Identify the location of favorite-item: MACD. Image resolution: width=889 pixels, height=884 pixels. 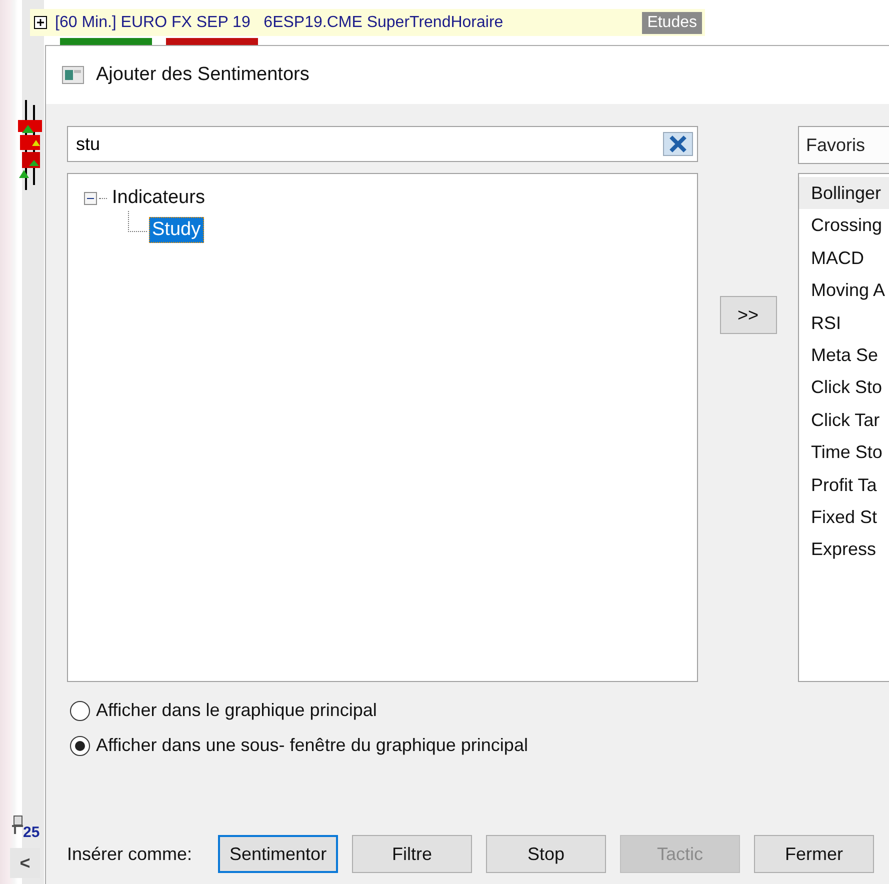
(844, 258).